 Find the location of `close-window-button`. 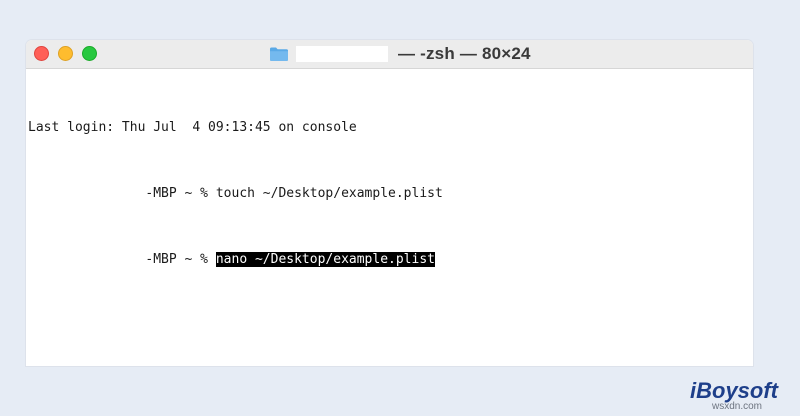

close-window-button is located at coordinates (41, 53).